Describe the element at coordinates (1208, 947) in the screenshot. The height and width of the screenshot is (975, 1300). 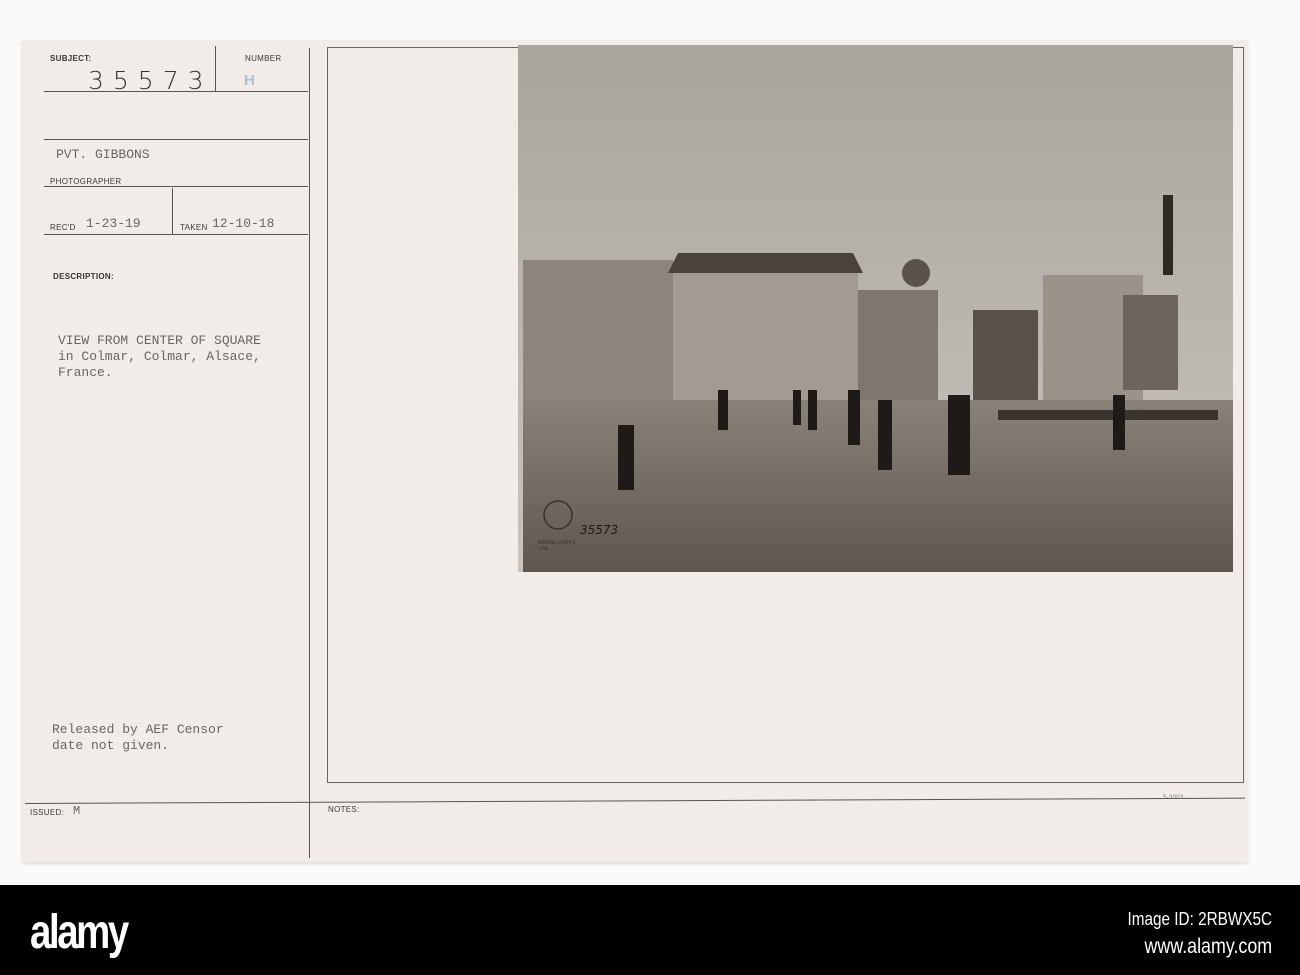
I see `alamy-url: www.alamy.com` at that location.